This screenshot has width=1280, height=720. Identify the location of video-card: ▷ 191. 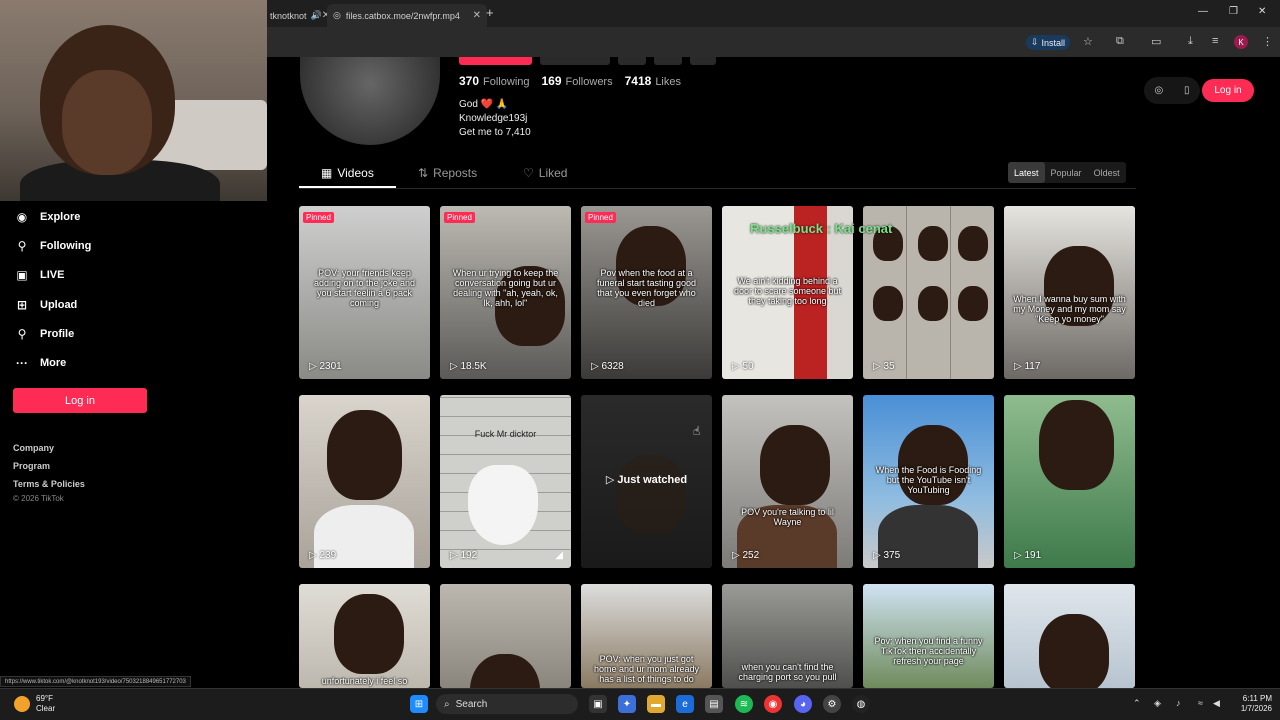
(1069, 481).